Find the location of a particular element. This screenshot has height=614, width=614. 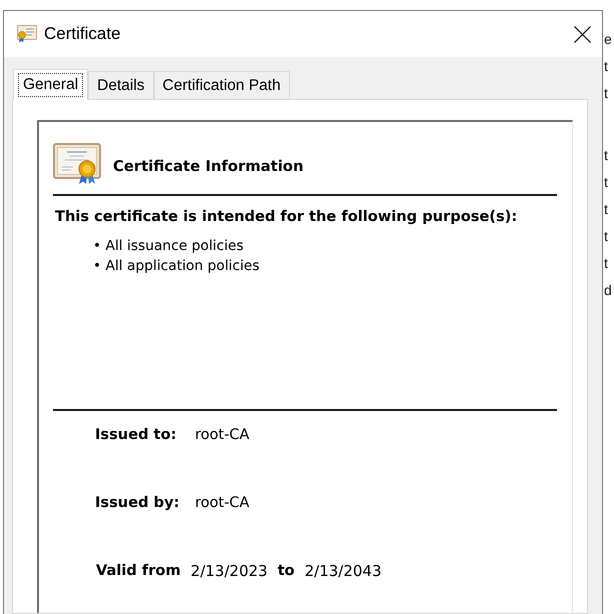

close-button is located at coordinates (582, 34).